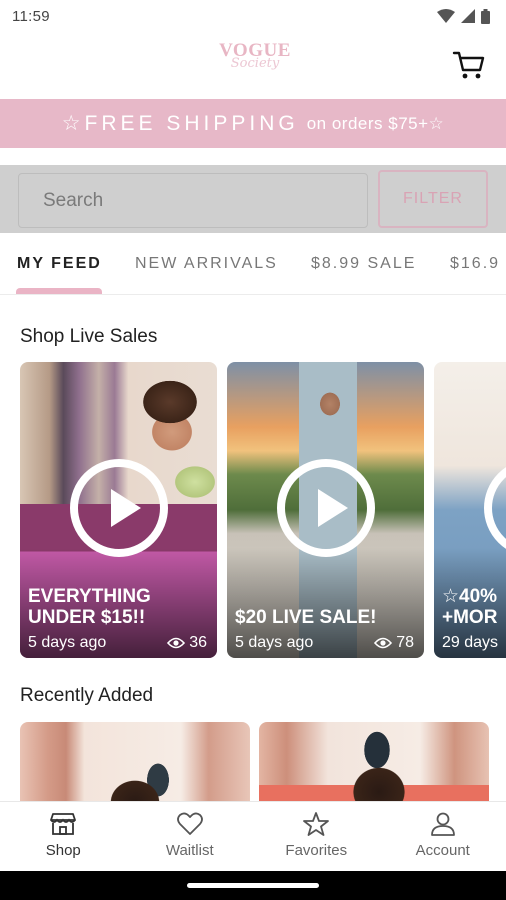 This screenshot has height=900, width=506. I want to click on nav-waitlist: Waitlist, so click(190, 836).